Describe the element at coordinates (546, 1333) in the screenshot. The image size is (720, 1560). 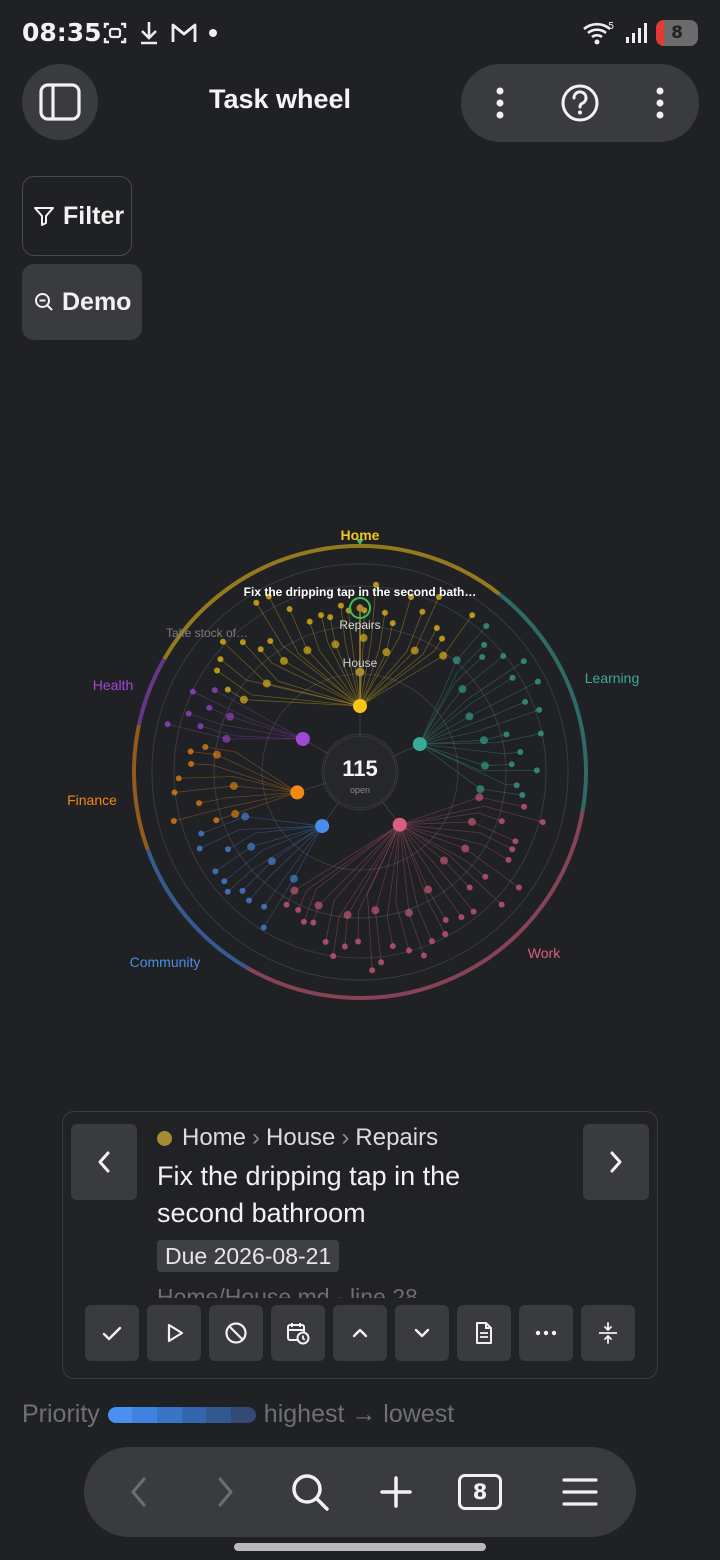
I see `more-actions-button` at that location.